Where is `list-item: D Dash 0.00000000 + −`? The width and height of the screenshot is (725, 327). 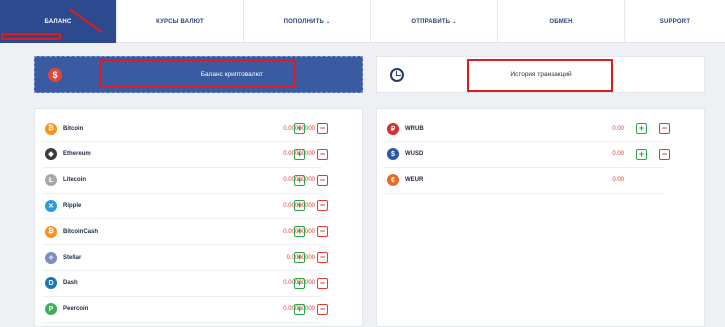 list-item: D Dash 0.00000000 + − is located at coordinates (185, 284).